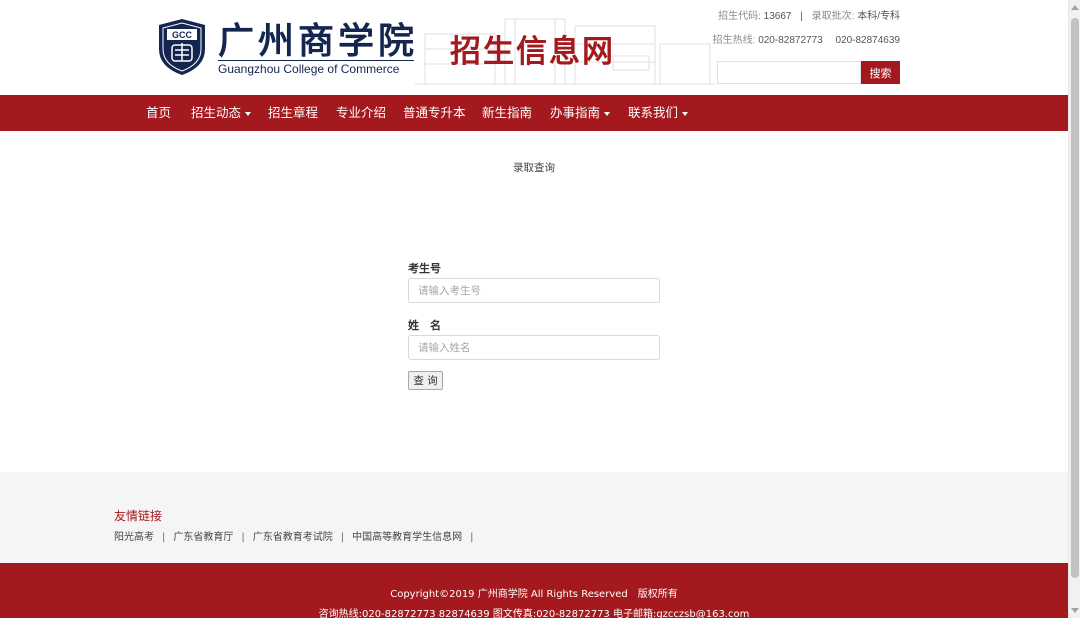  I want to click on admission-info: 招生代码: 13667 | 录取批次: 本科/专科, so click(809, 14).